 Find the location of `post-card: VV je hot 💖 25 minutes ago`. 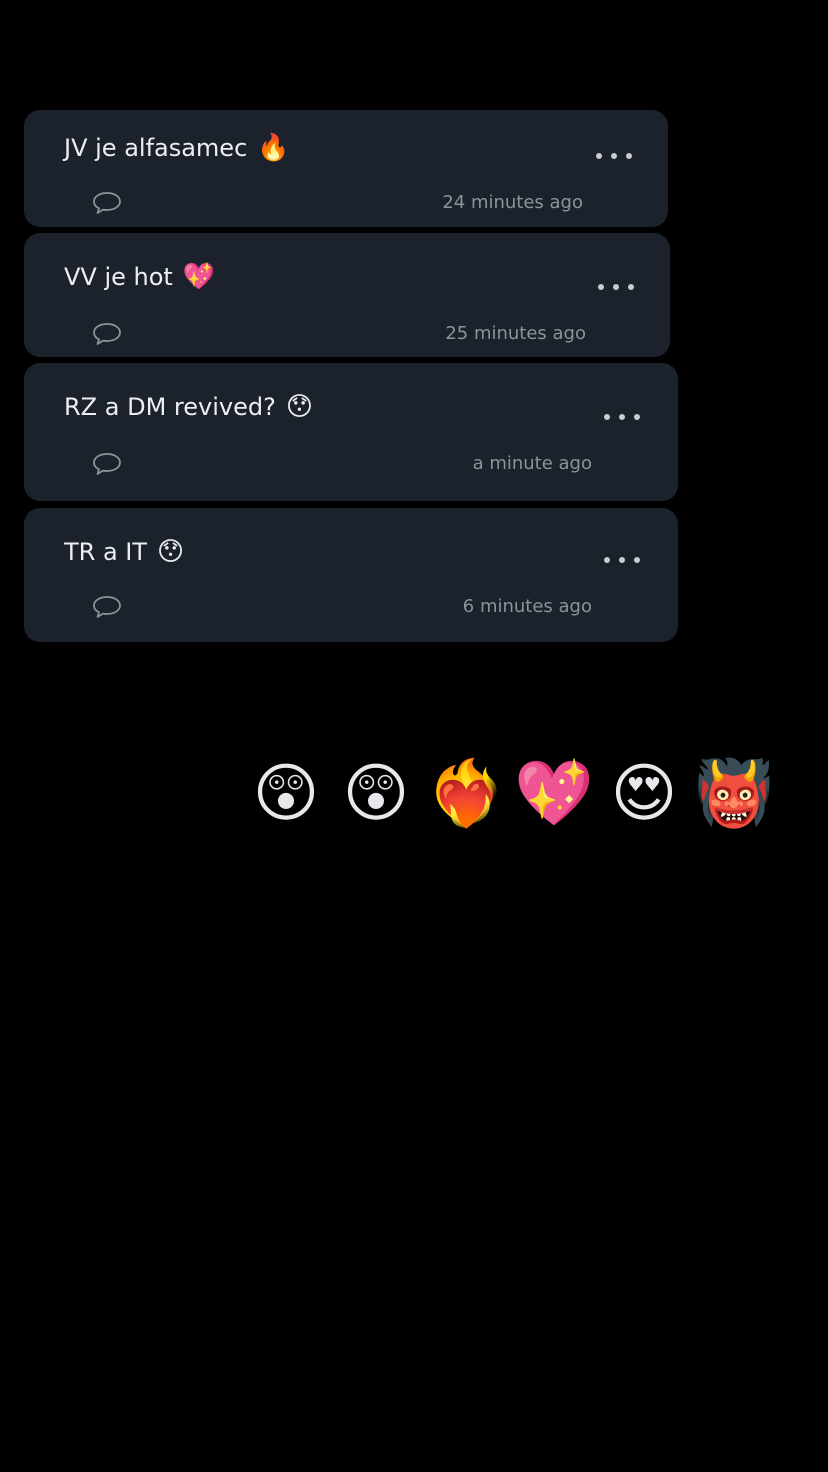

post-card: VV je hot 💖 25 minutes ago is located at coordinates (347, 295).